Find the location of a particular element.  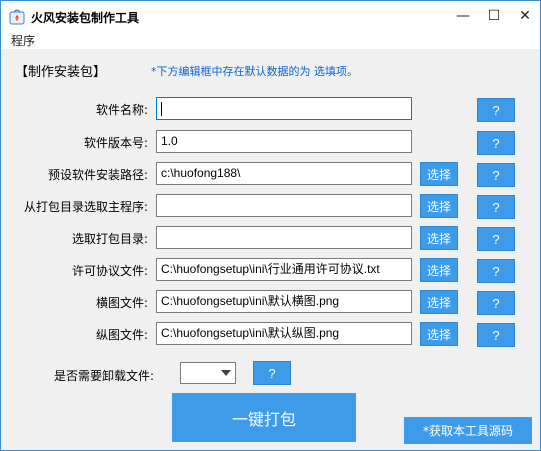

side-image-select-button: 选择 is located at coordinates (439, 334).